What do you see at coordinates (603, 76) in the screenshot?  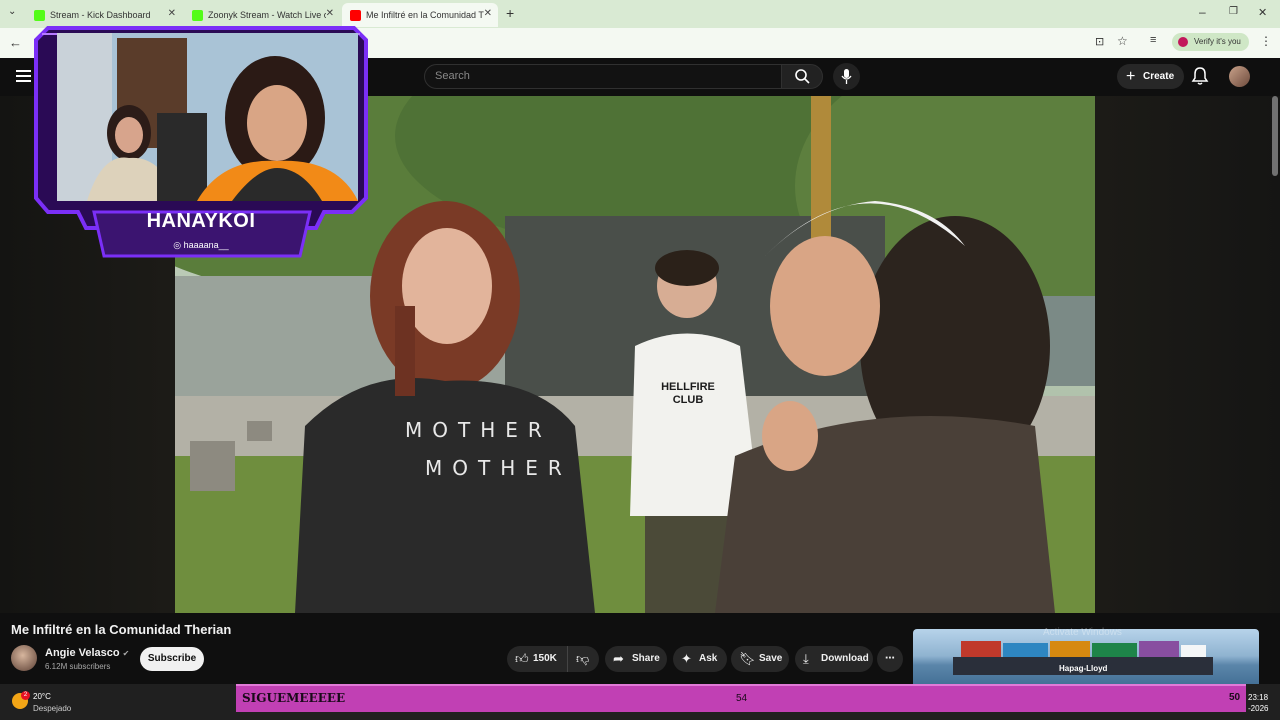 I see `search-input: Search` at bounding box center [603, 76].